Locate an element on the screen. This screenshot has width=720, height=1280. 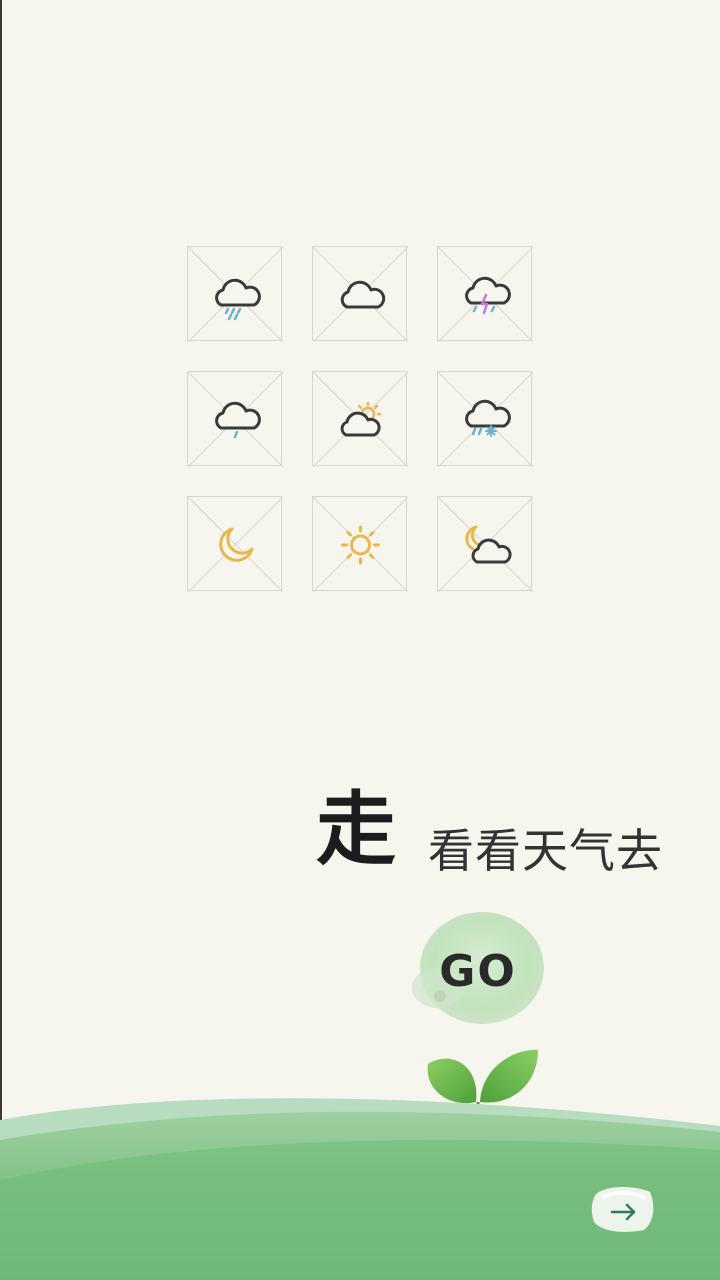
subtitle: 看看天气去 is located at coordinates (545, 851).